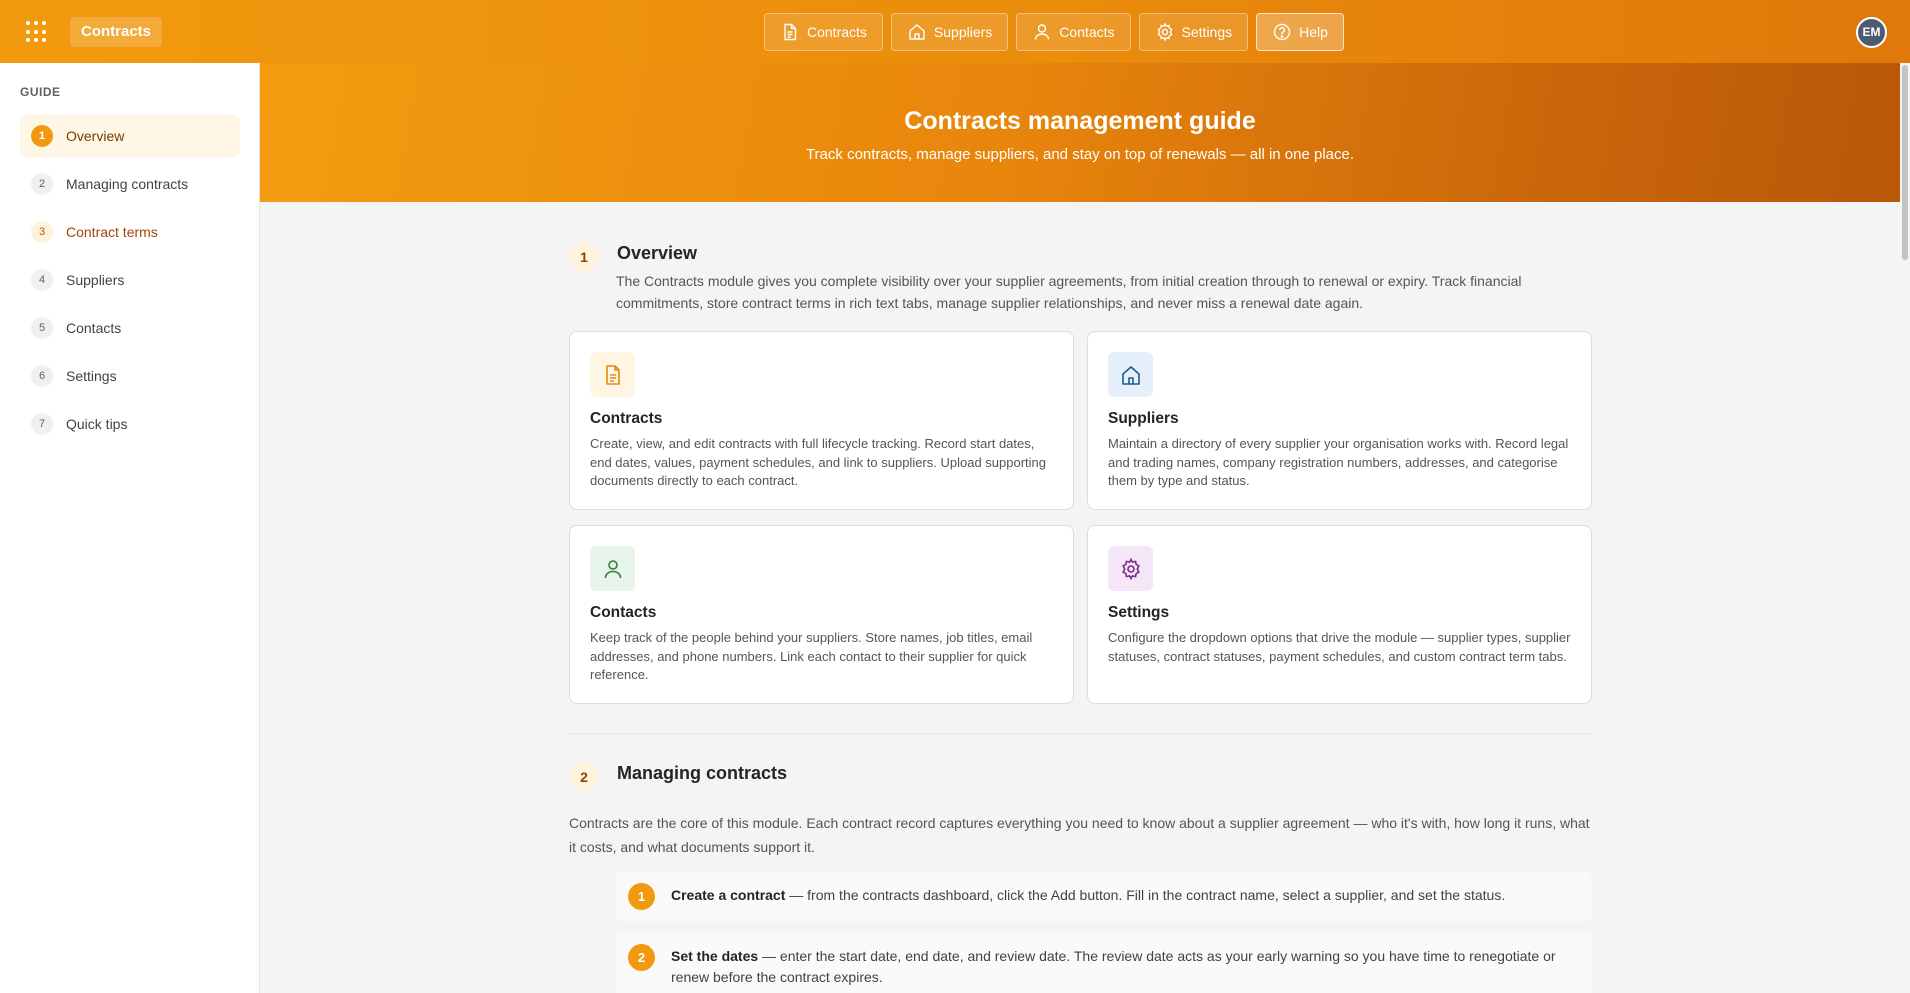  What do you see at coordinates (42, 280) in the screenshot?
I see `sidebar-item-number: 4` at bounding box center [42, 280].